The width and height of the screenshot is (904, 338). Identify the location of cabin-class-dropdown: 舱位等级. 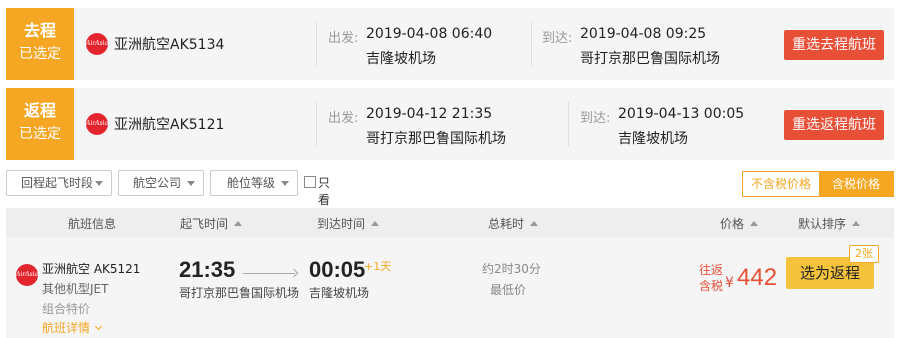
(254, 183).